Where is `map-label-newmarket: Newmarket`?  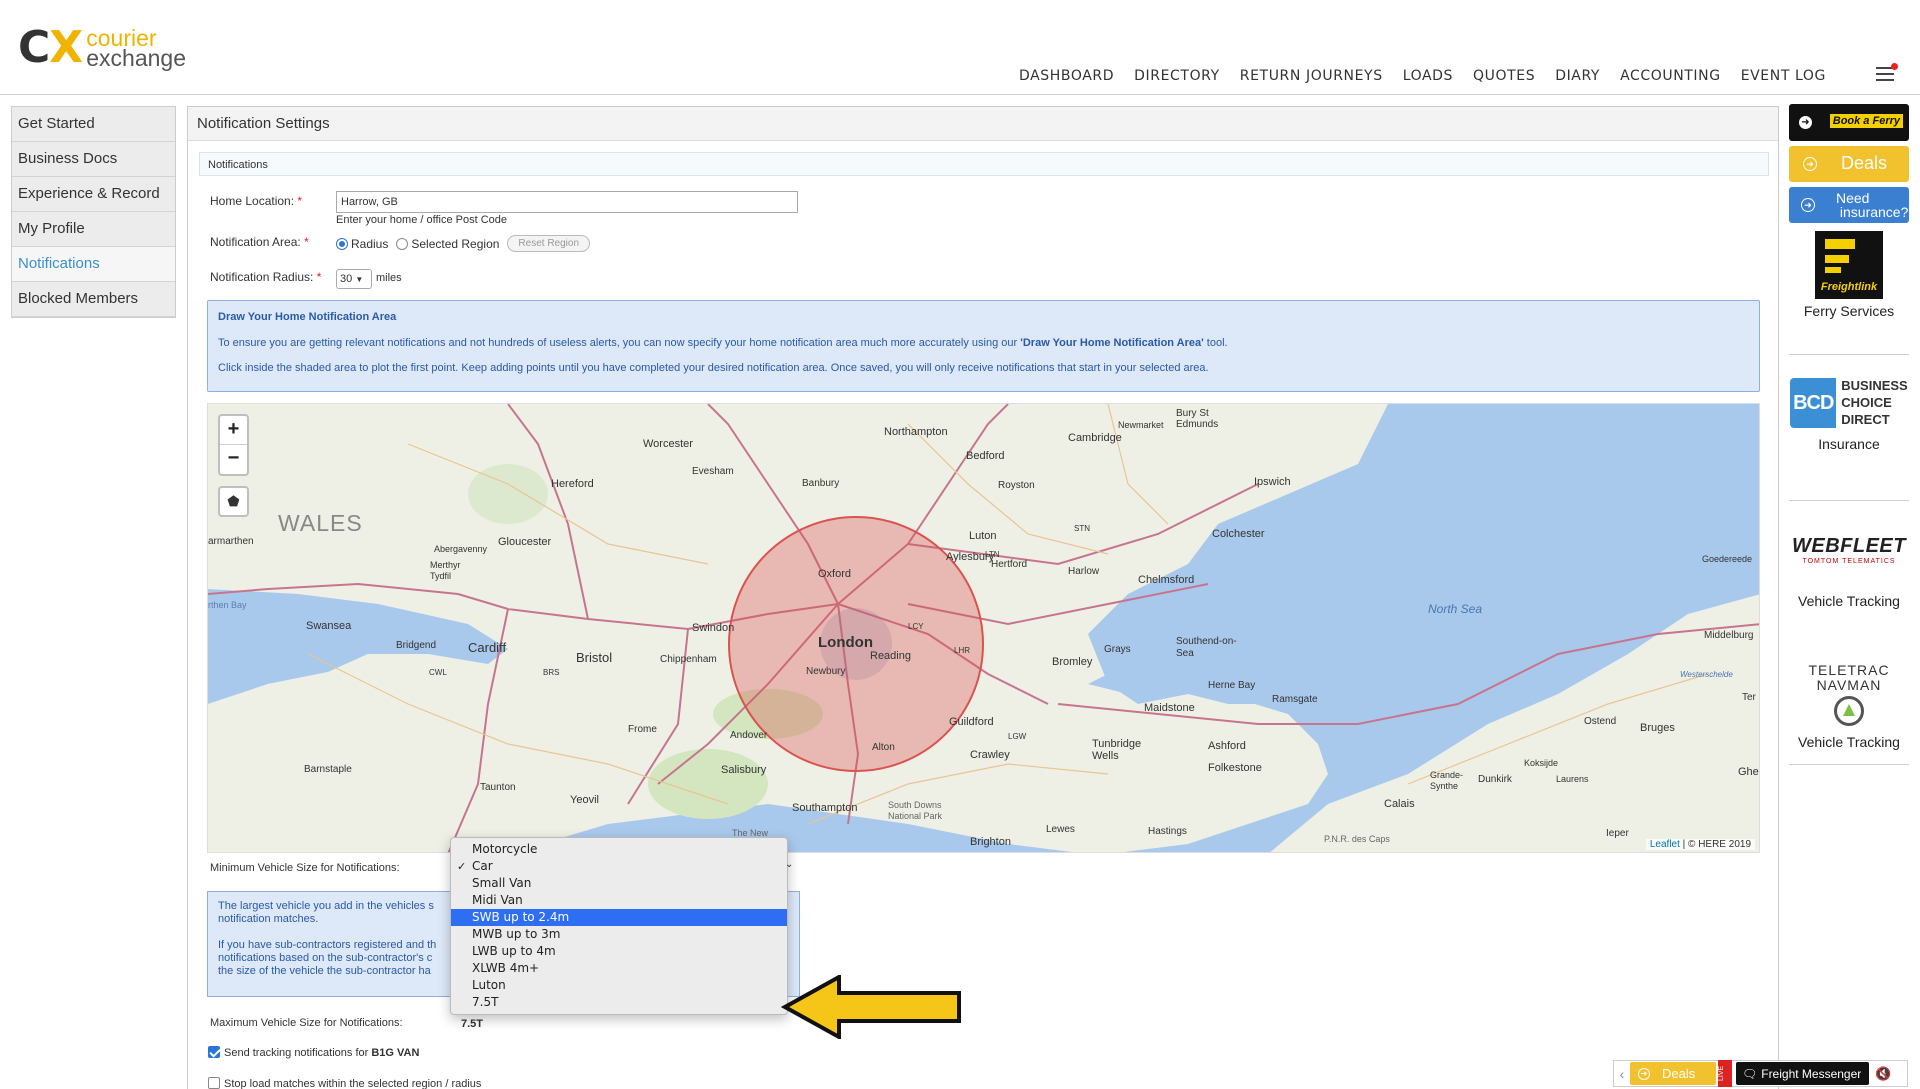
map-label-newmarket: Newmarket is located at coordinates (1141, 425).